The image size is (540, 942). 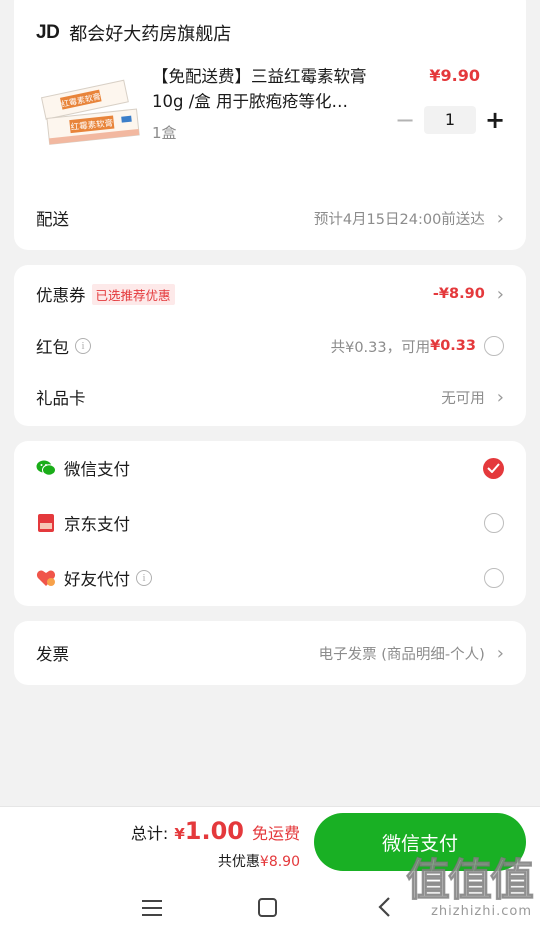 What do you see at coordinates (48, 32) in the screenshot?
I see `jd-logo: JD` at bounding box center [48, 32].